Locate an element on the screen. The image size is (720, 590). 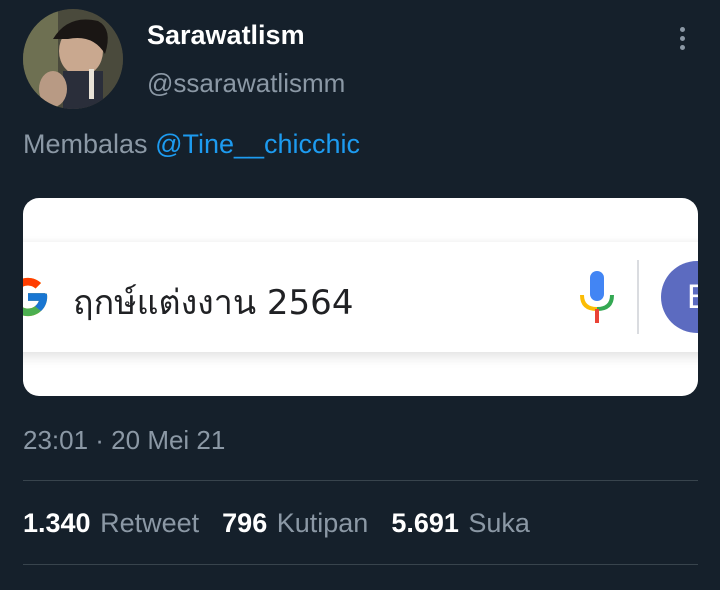
quote-count: 796 is located at coordinates (245, 523).